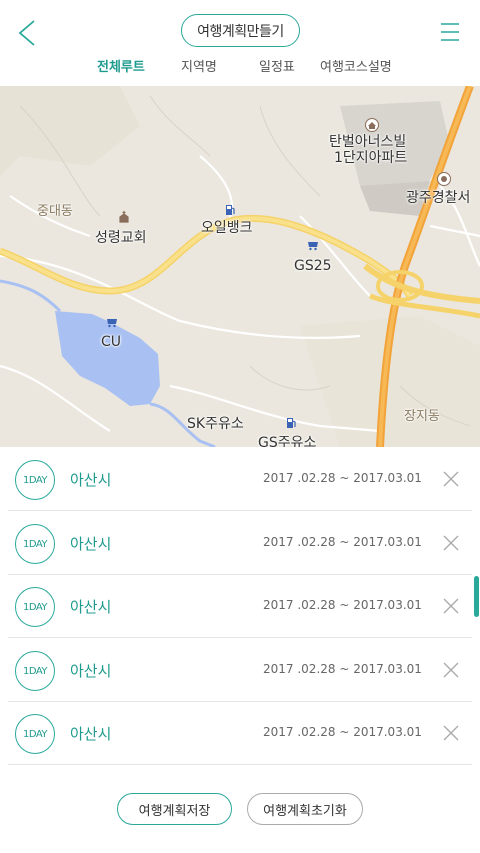 Image resolution: width=480 pixels, height=853 pixels. I want to click on tab-region-name: 지역명, so click(199, 65).